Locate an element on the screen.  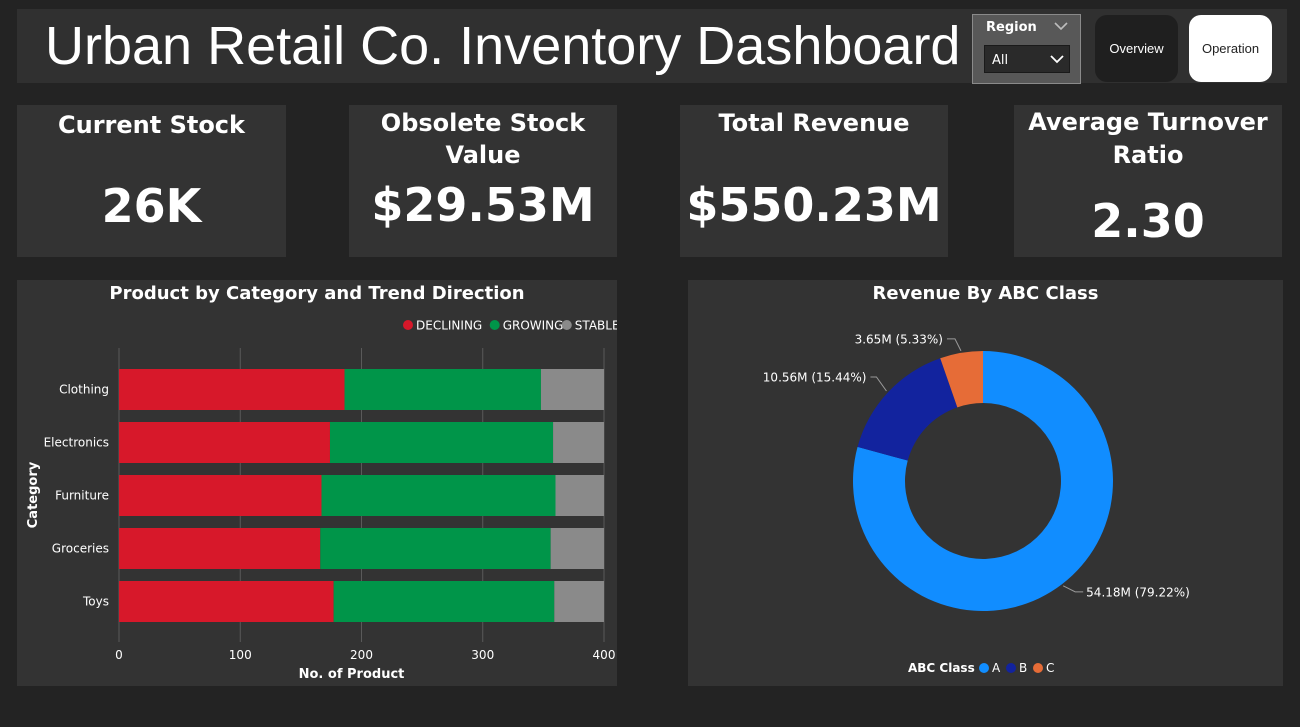
kpi-label: Total Revenue is located at coordinates (814, 123).